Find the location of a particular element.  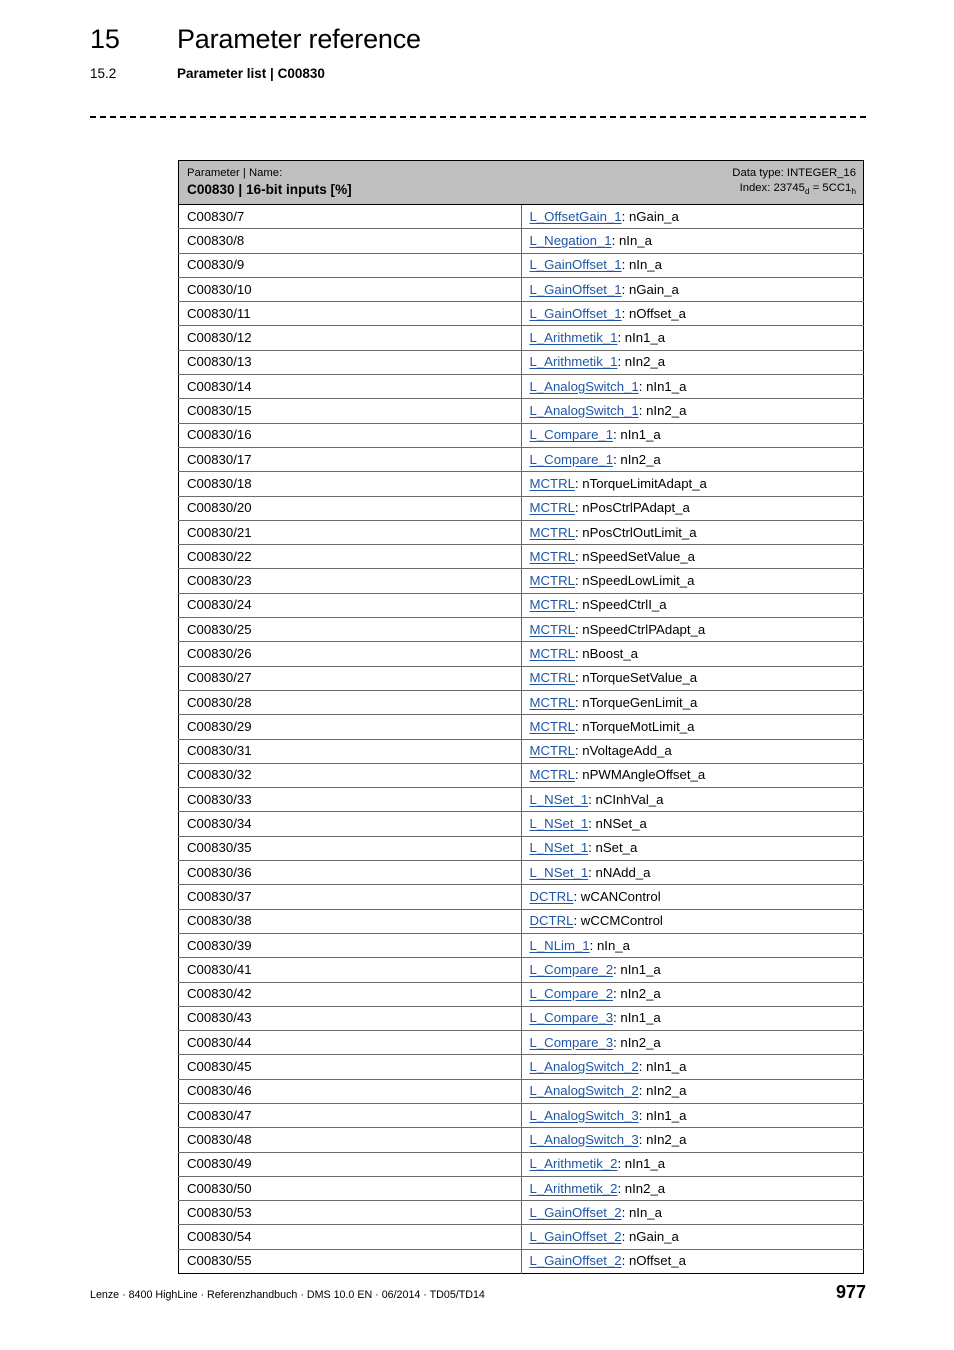

signal-name: : nPosCtrlPAdapt_a is located at coordinates (632, 508).